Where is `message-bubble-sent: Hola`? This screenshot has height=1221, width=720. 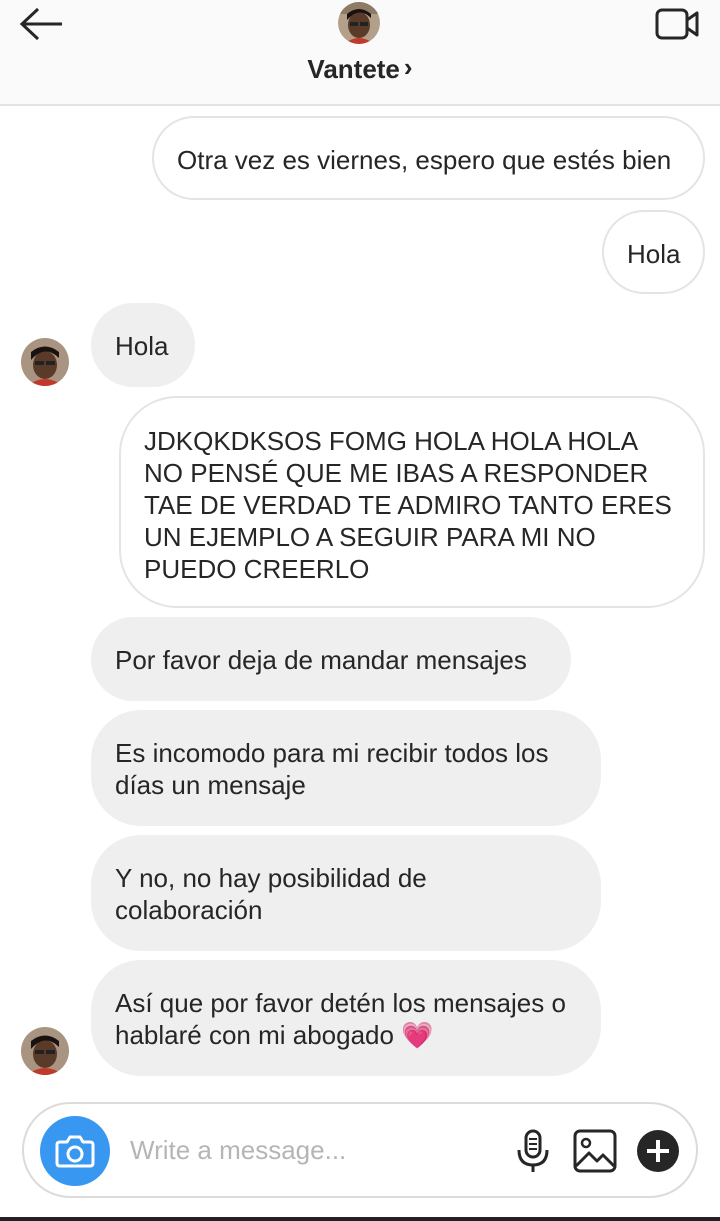 message-bubble-sent: Hola is located at coordinates (653, 252).